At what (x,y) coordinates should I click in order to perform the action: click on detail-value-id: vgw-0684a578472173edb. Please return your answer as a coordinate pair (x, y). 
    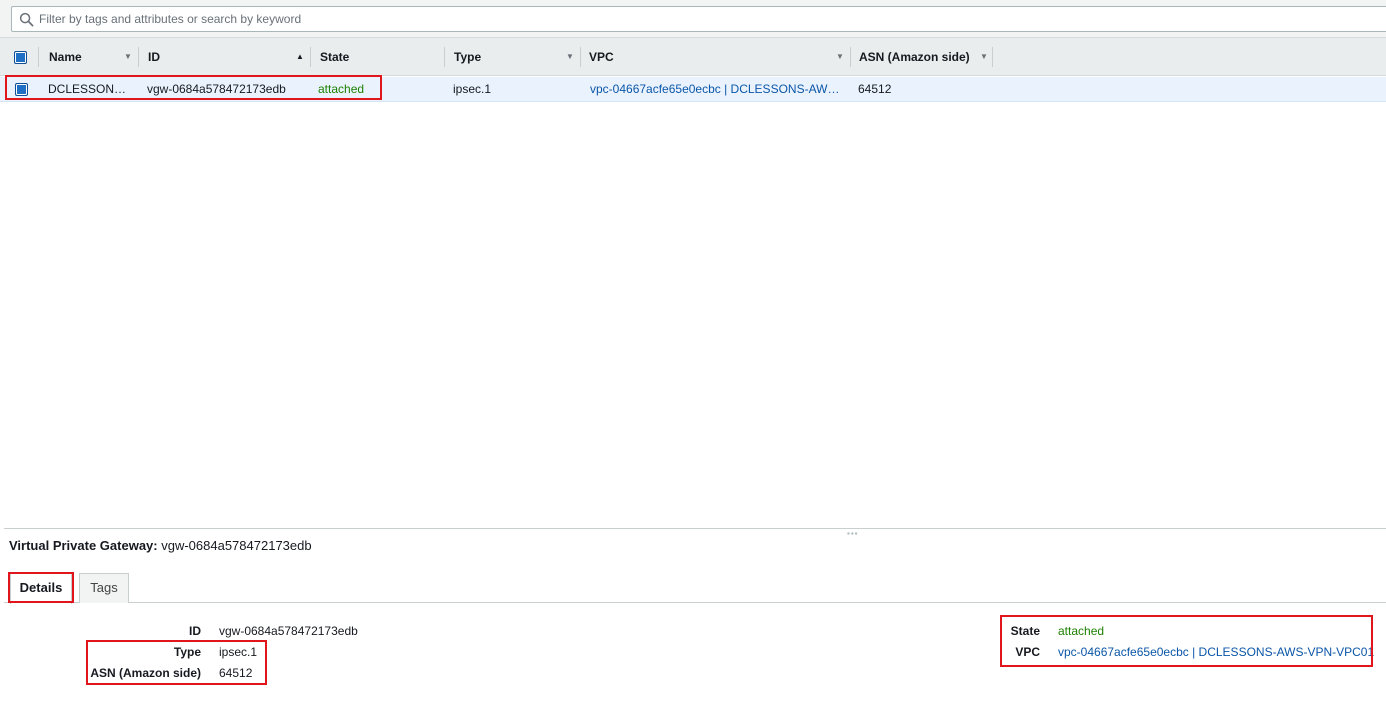
    Looking at the image, I should click on (288, 631).